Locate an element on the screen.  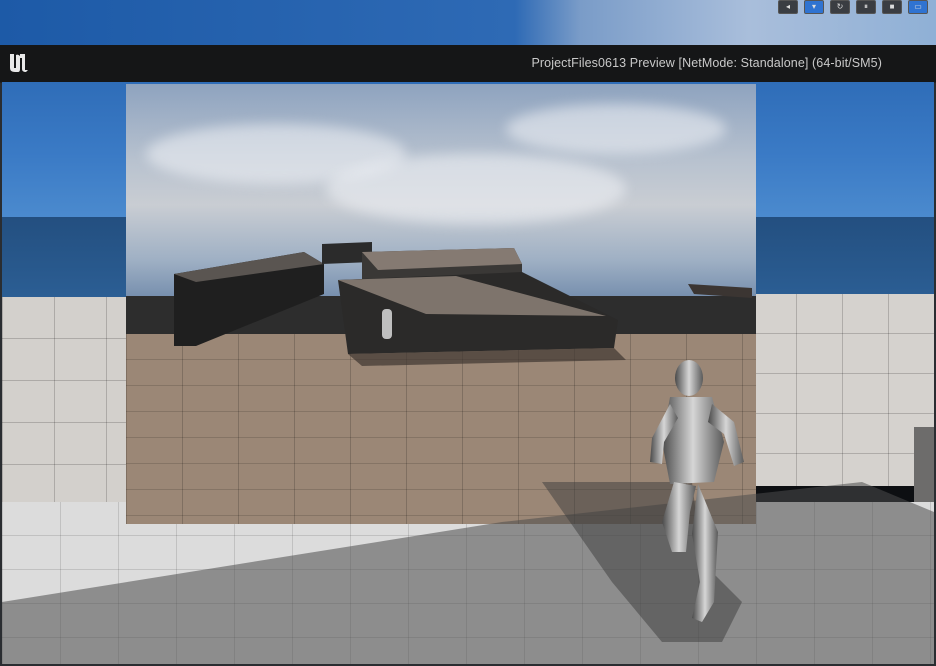
character-leg-right is located at coordinates (705, 553).